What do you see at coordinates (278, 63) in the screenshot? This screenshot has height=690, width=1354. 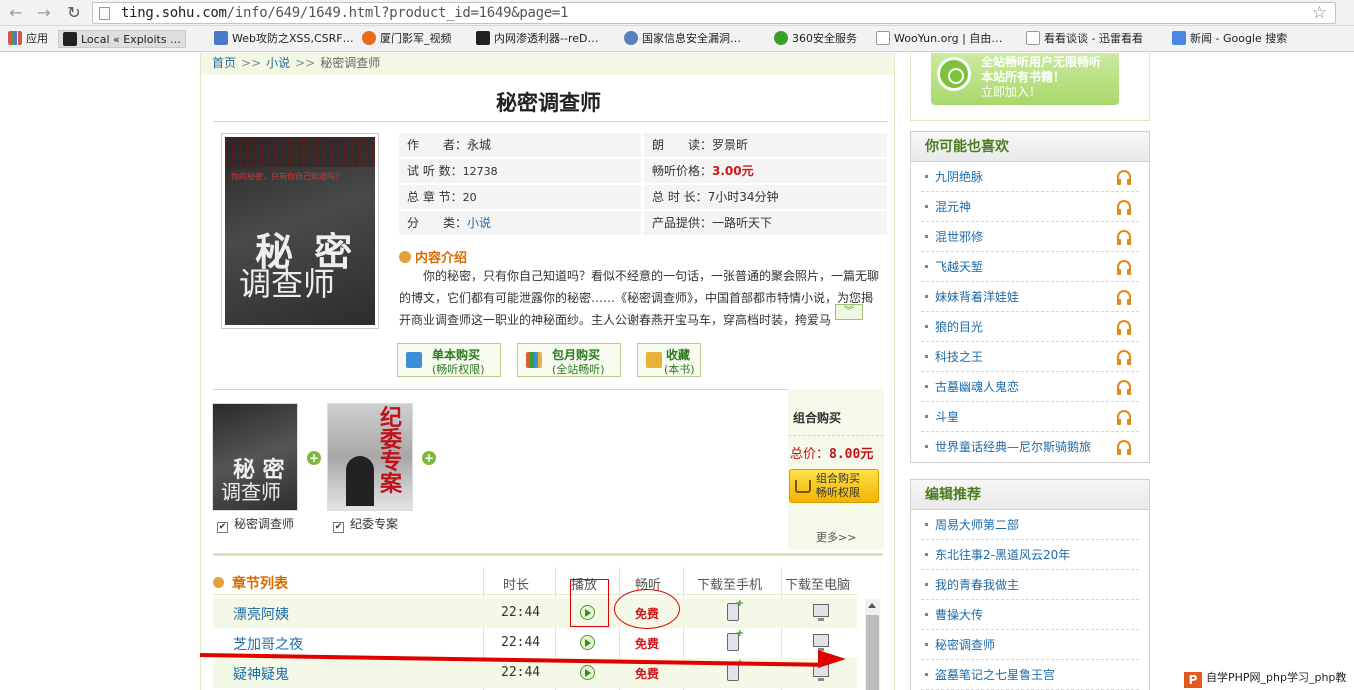 I see `breadcrumb-category-link: 小说` at bounding box center [278, 63].